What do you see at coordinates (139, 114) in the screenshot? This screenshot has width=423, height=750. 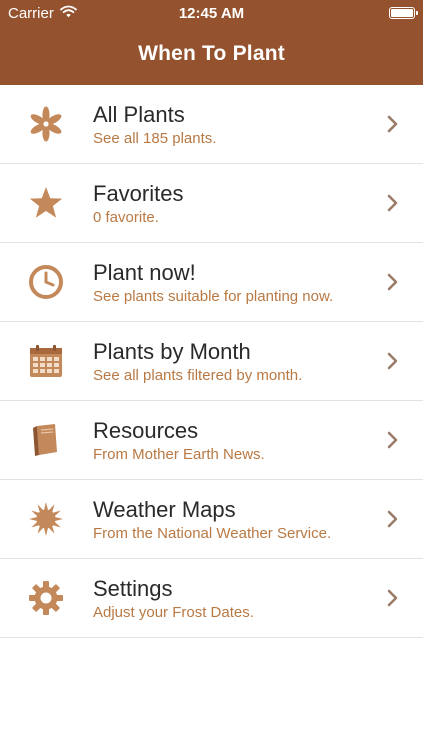 I see `menu-item-title: All Plants` at bounding box center [139, 114].